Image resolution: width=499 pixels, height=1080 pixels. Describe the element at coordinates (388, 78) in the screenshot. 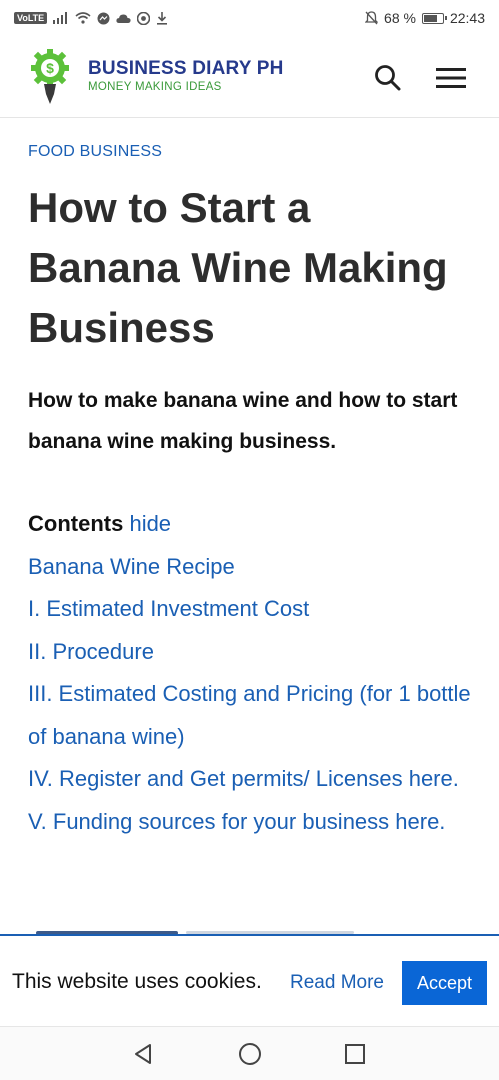

I see `search-icon` at that location.